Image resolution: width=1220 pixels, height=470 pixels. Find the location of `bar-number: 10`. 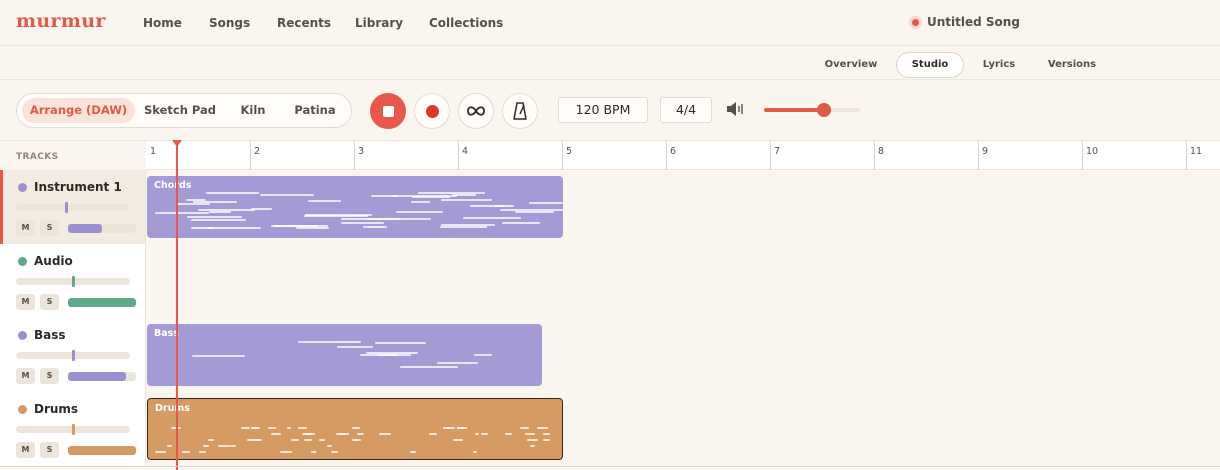

bar-number: 10 is located at coordinates (1092, 151).